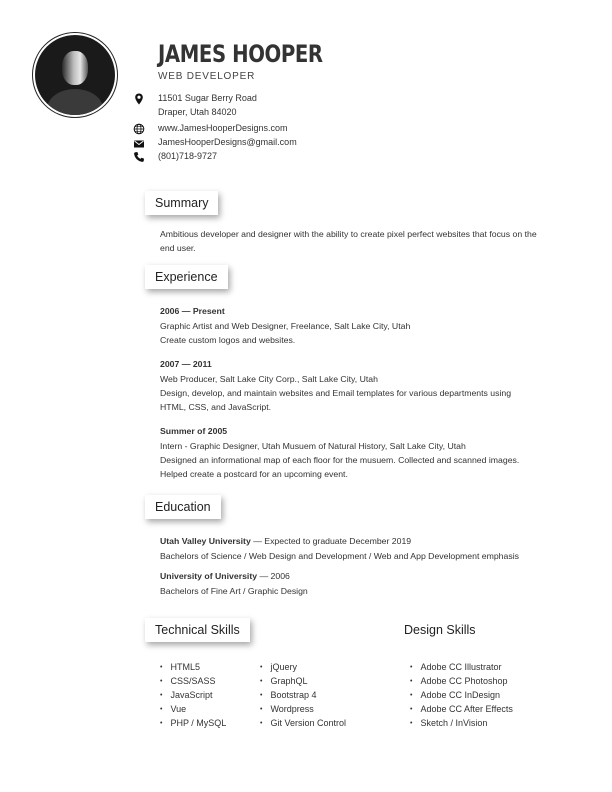 This screenshot has height=792, width=612. Describe the element at coordinates (194, 431) in the screenshot. I see `job-3-dates: Summer of 2005` at that location.